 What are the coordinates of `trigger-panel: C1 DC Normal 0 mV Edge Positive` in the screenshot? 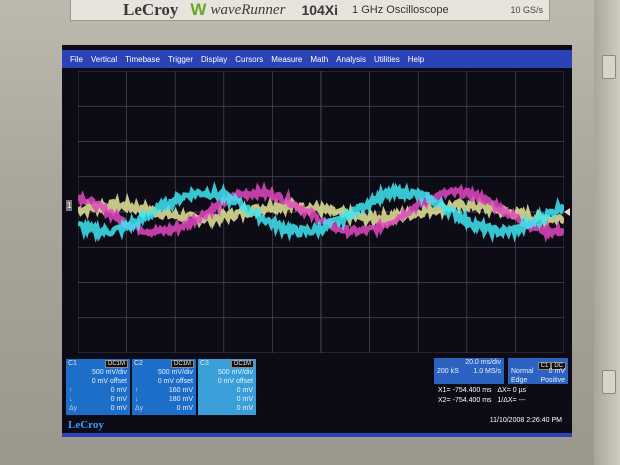 It's located at (538, 371).